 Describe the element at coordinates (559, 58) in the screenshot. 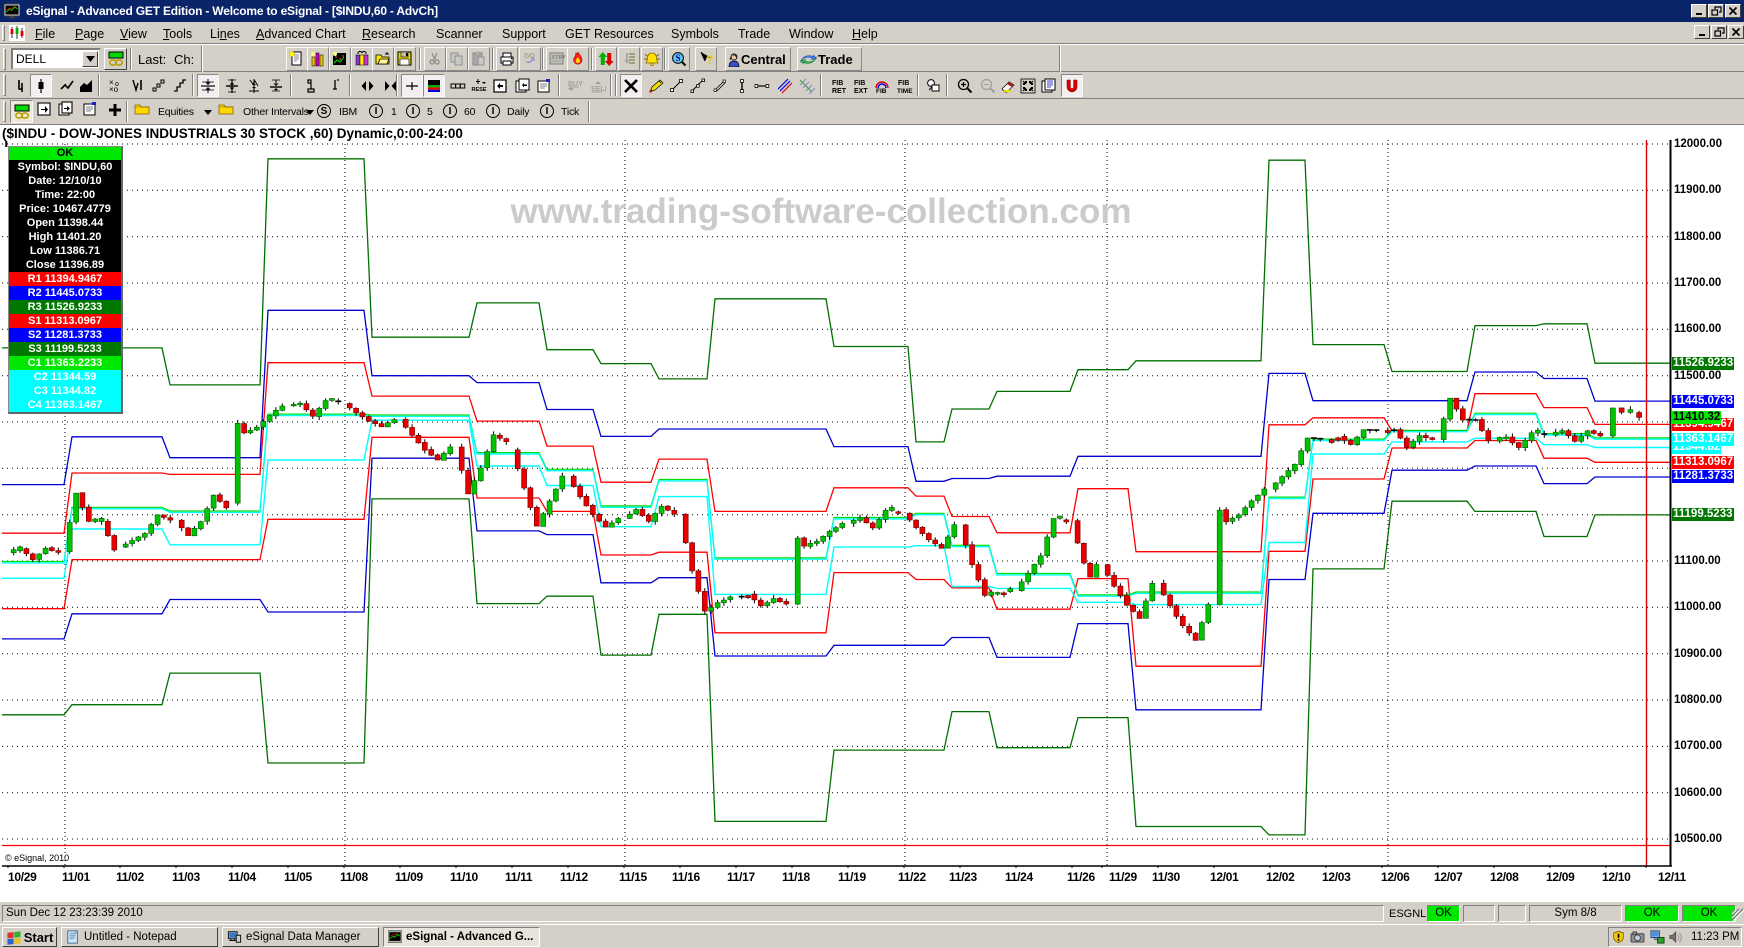

I see `svg-text: XTRA` at that location.